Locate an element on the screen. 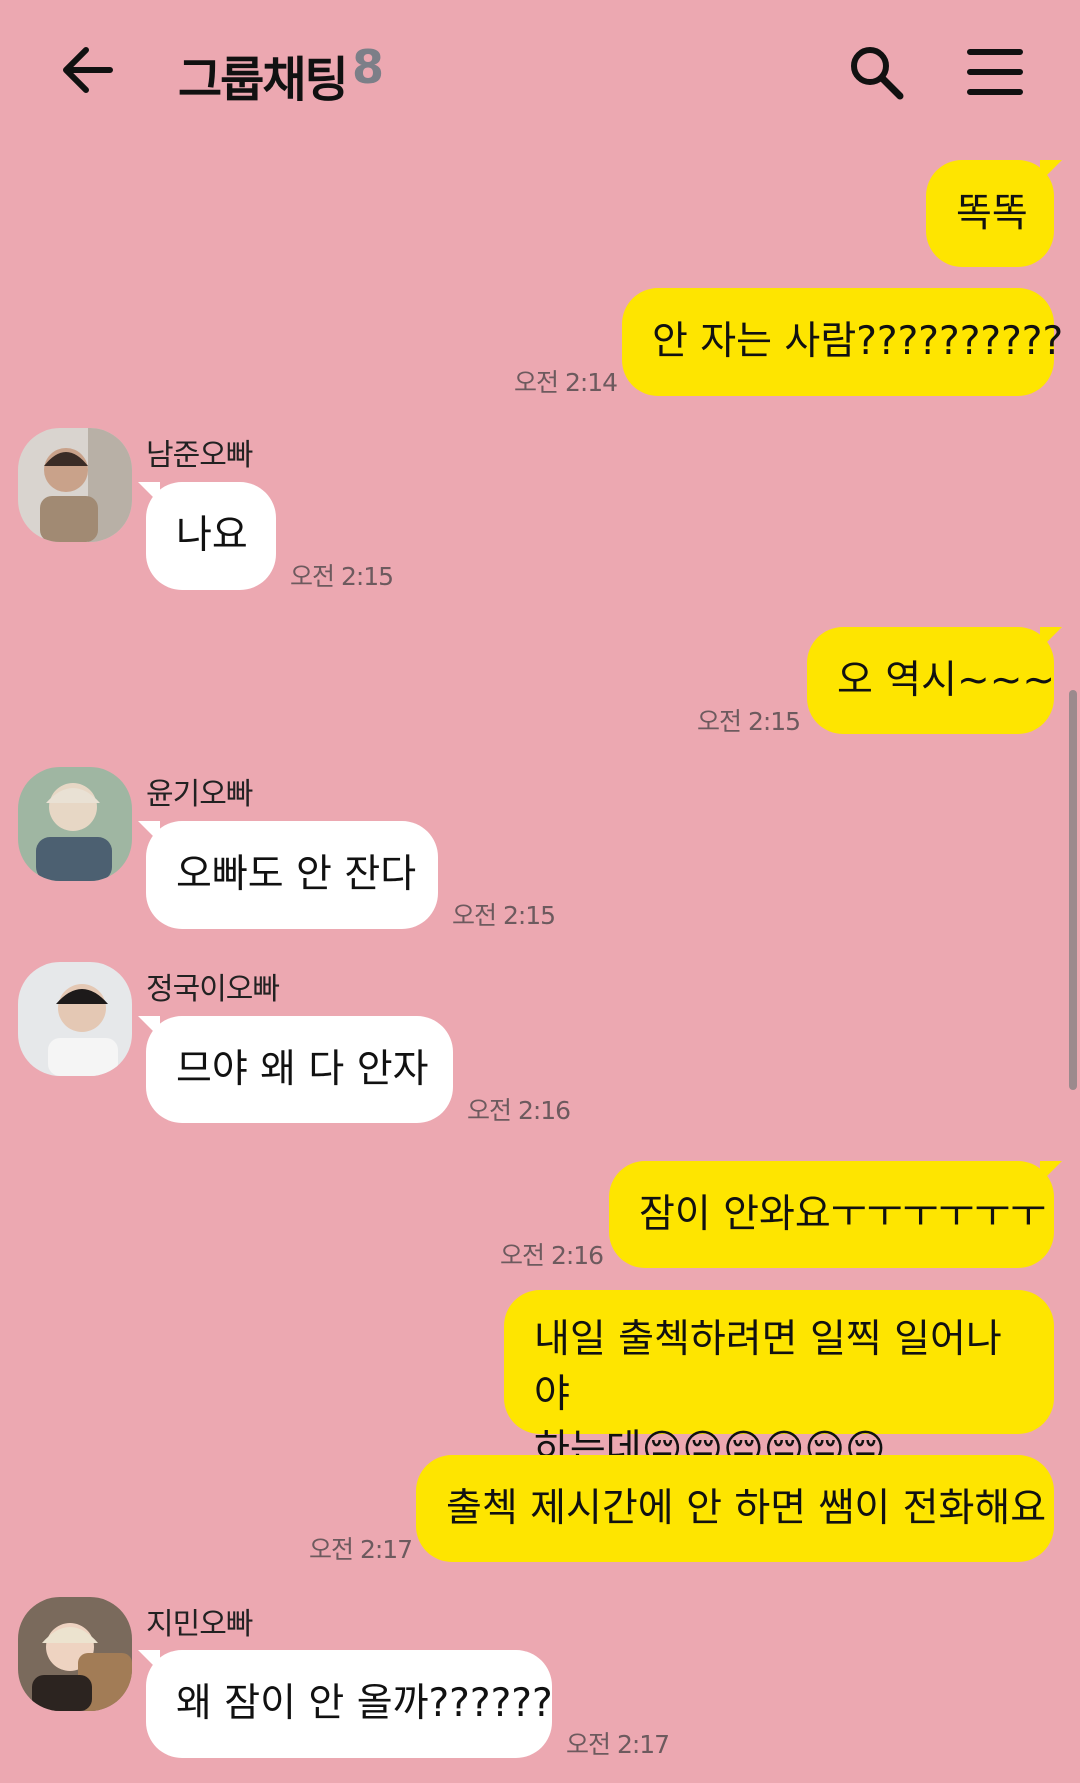 The image size is (1080, 1783). my-message-bubble: 잠이 안와요ㅜㅜㅜㅜㅜㅜ is located at coordinates (835, 1214).